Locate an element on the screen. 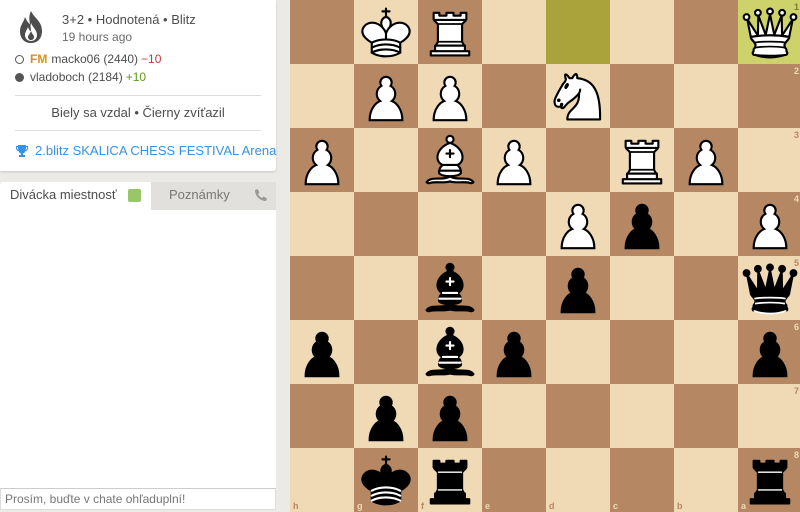  square-e4 is located at coordinates (514, 224).